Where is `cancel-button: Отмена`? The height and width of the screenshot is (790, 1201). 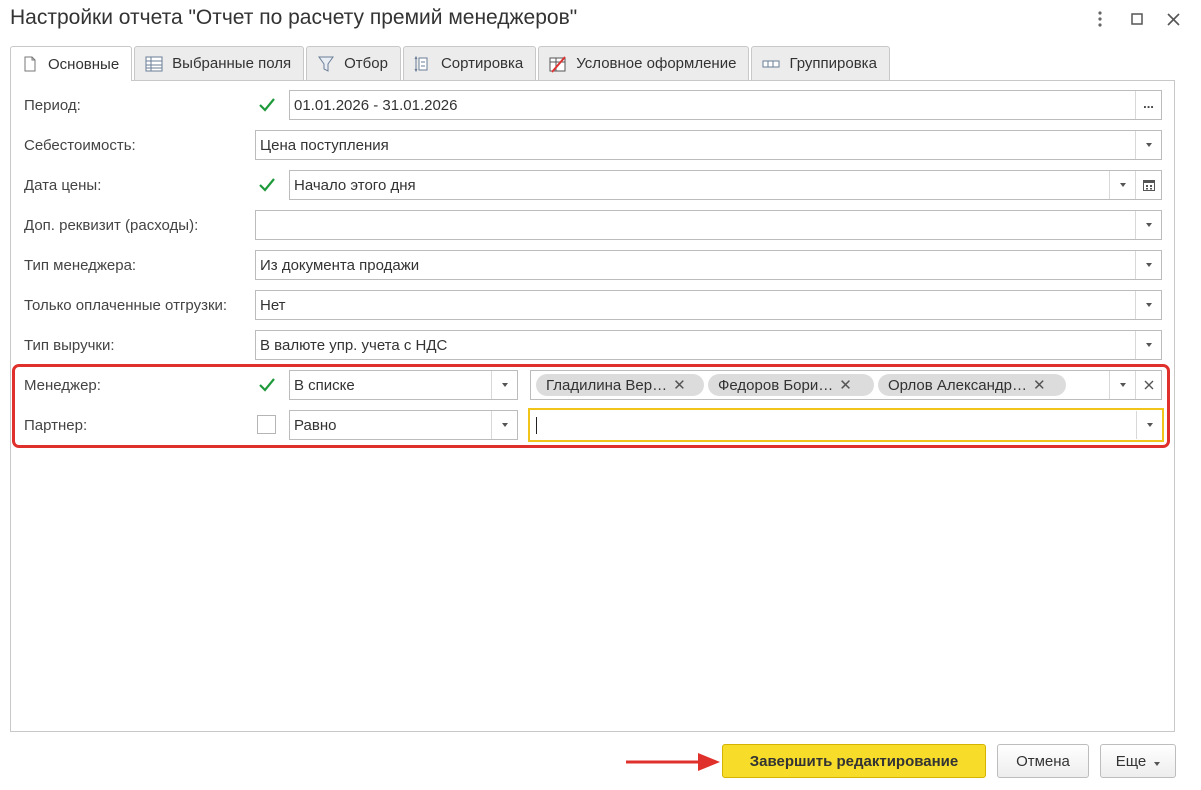
cancel-button: Отмена is located at coordinates (1043, 761).